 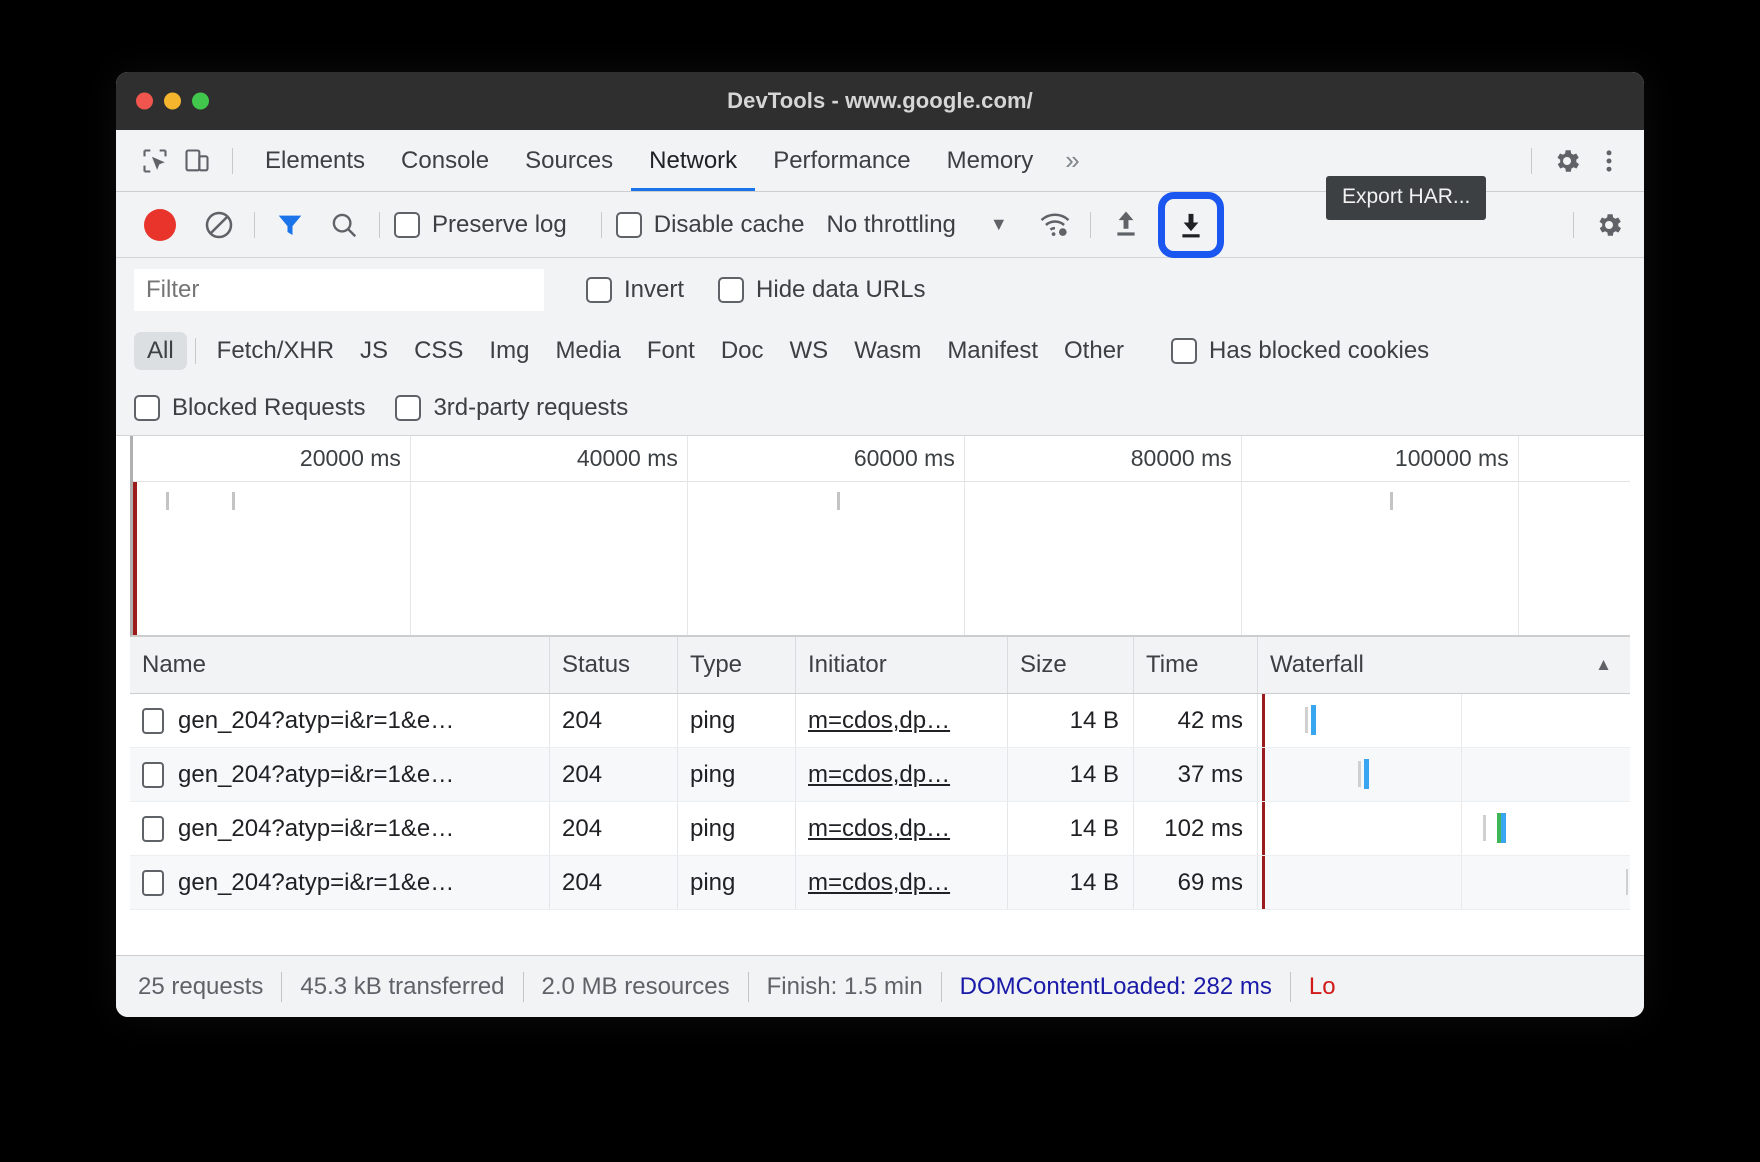 I want to click on third-party-requests-checkbox-box, so click(x=408, y=407).